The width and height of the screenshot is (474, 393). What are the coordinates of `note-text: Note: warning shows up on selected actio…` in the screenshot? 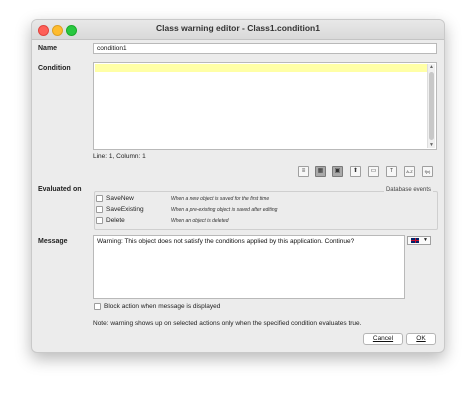 It's located at (227, 323).